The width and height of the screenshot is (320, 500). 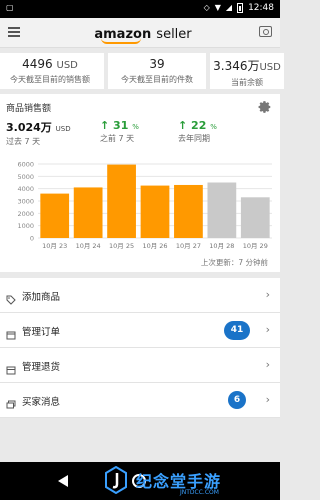 I want to click on metric-change-yoy-unit: %, so click(x=213, y=127).